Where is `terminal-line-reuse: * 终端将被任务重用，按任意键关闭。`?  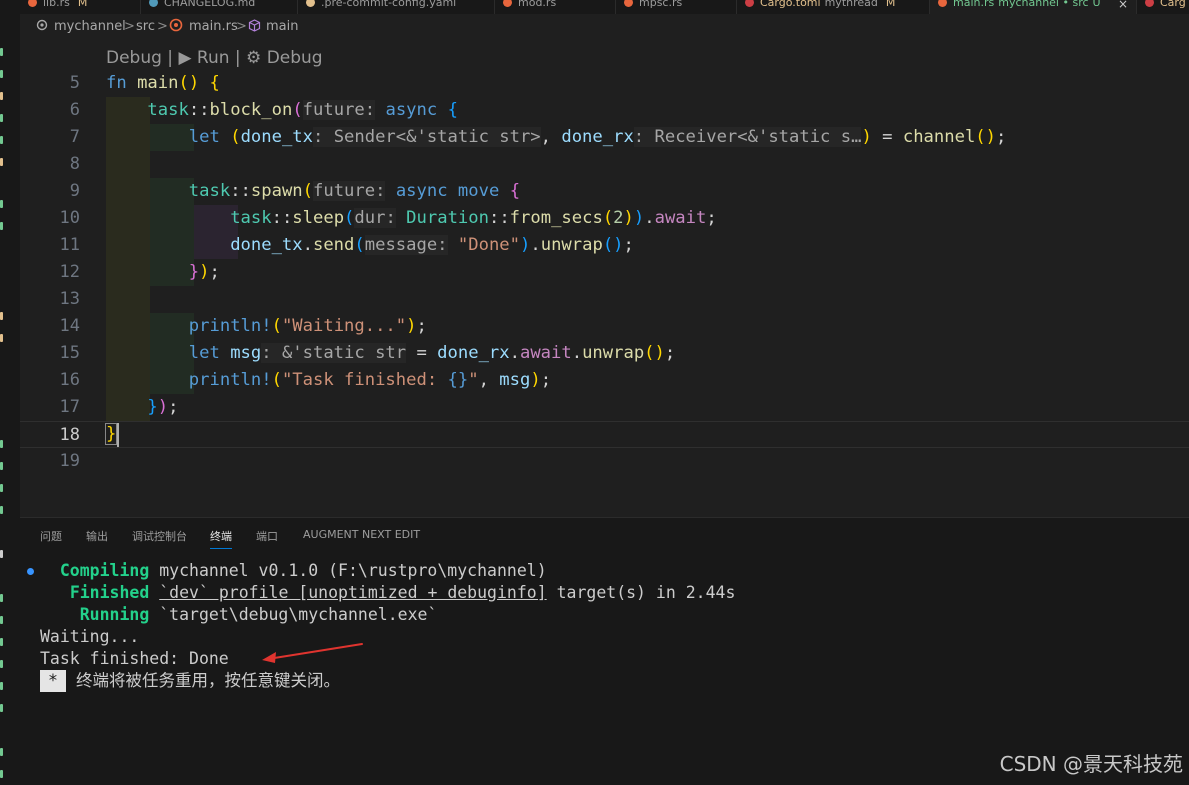
terminal-line-reuse: * 终端将被任务重用，按任意键关闭。 is located at coordinates (190, 681).